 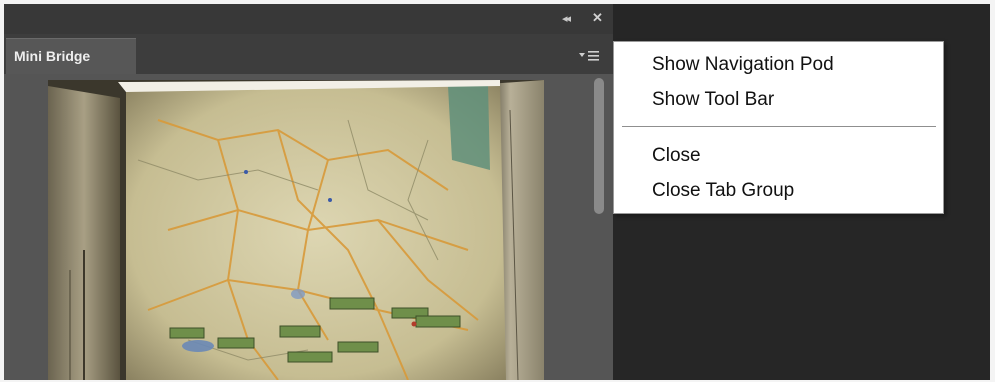 I want to click on panel-menu-icon, so click(x=589, y=56).